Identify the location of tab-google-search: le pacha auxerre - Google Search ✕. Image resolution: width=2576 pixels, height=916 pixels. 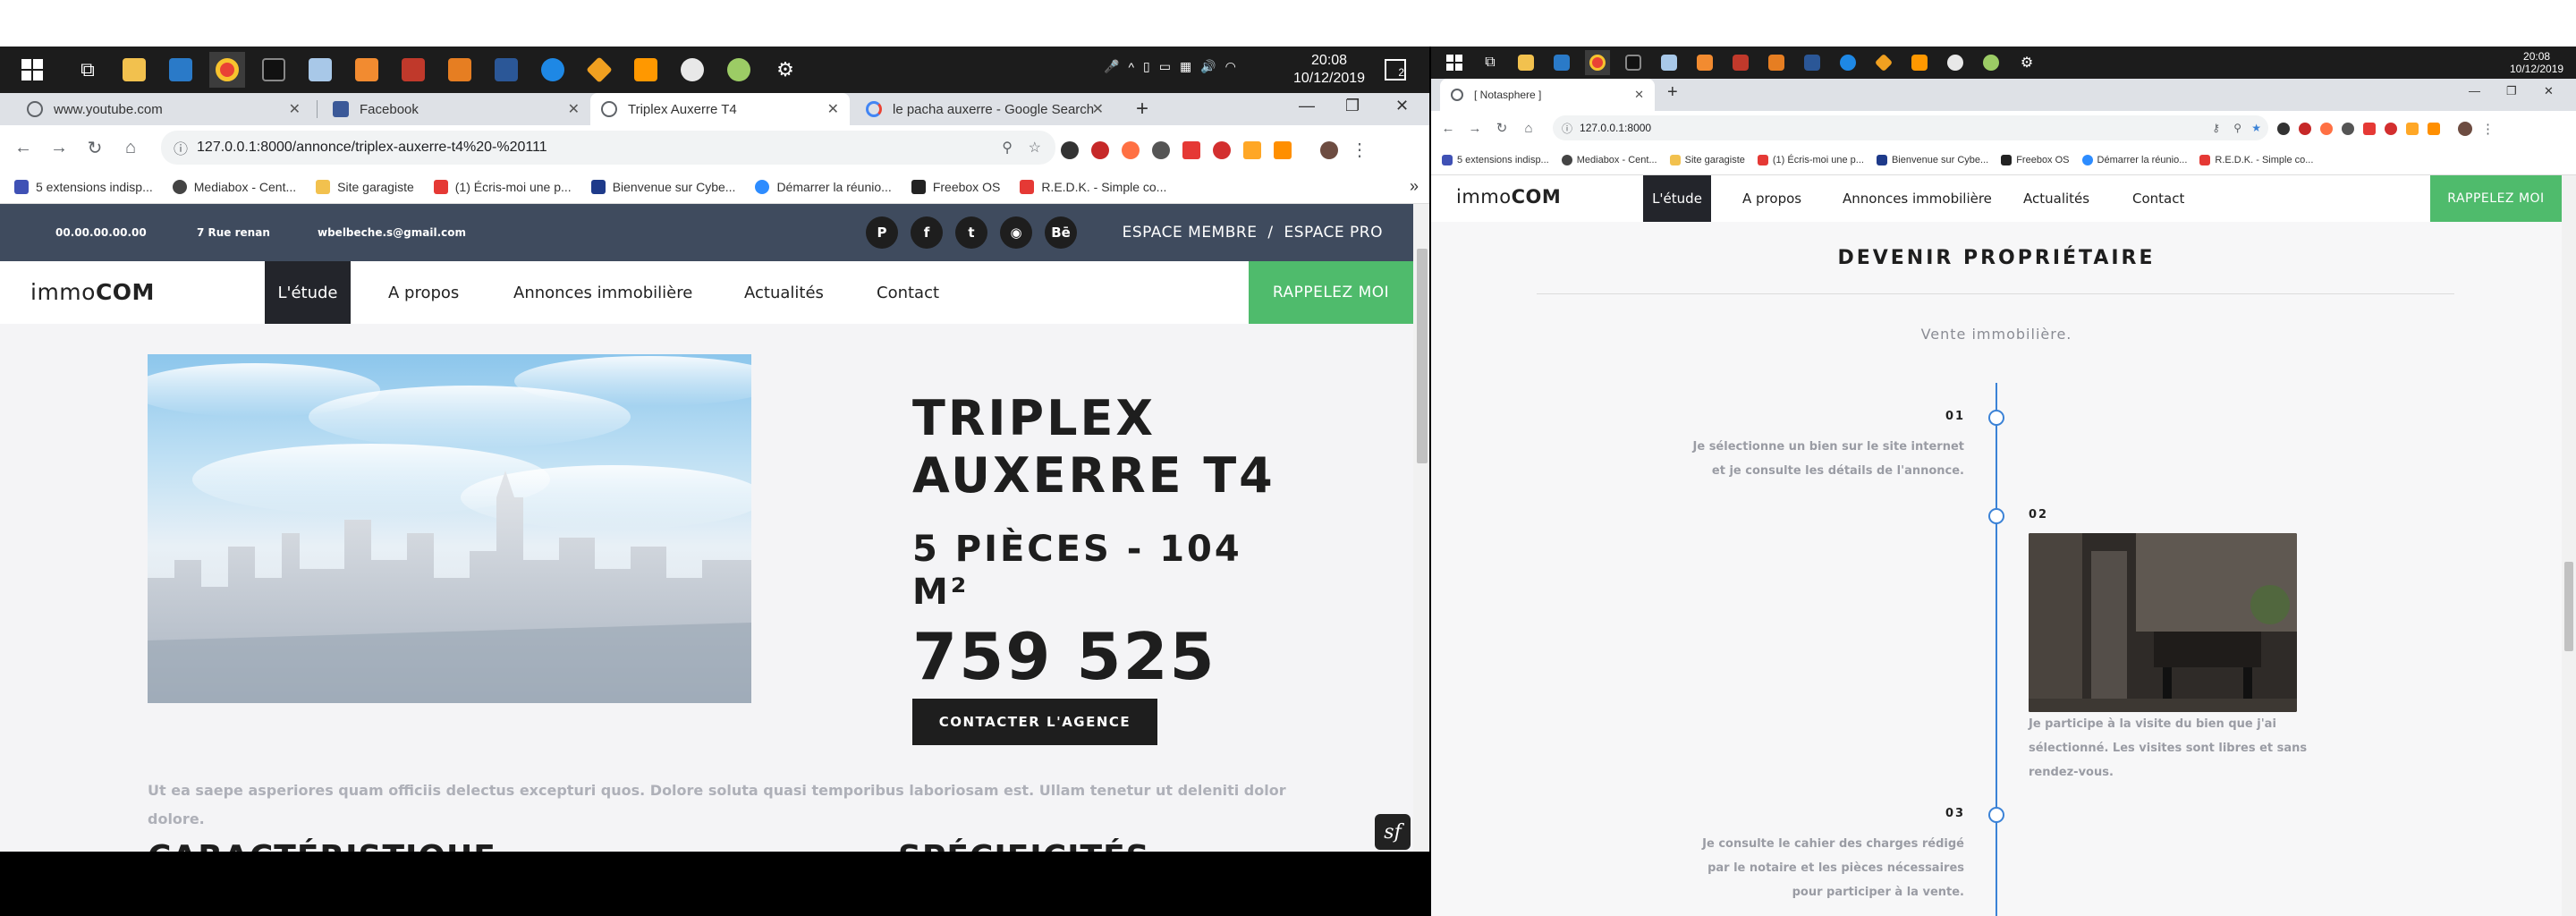
(984, 109).